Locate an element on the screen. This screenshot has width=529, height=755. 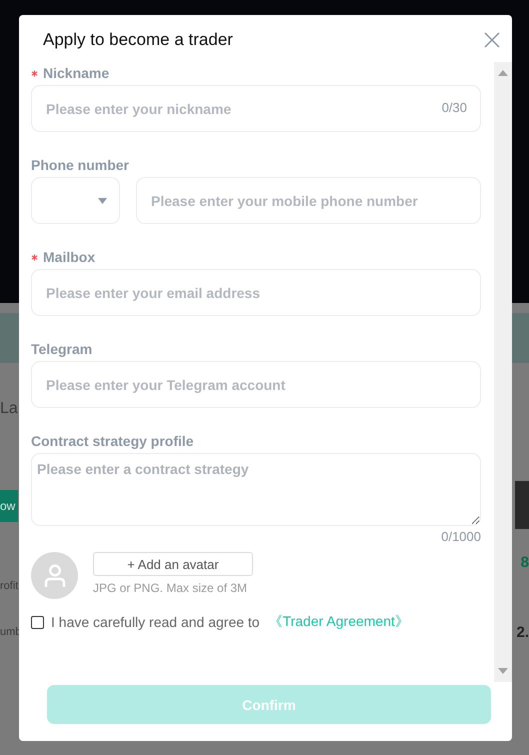
photo-placeholder is located at coordinates (522, 505).